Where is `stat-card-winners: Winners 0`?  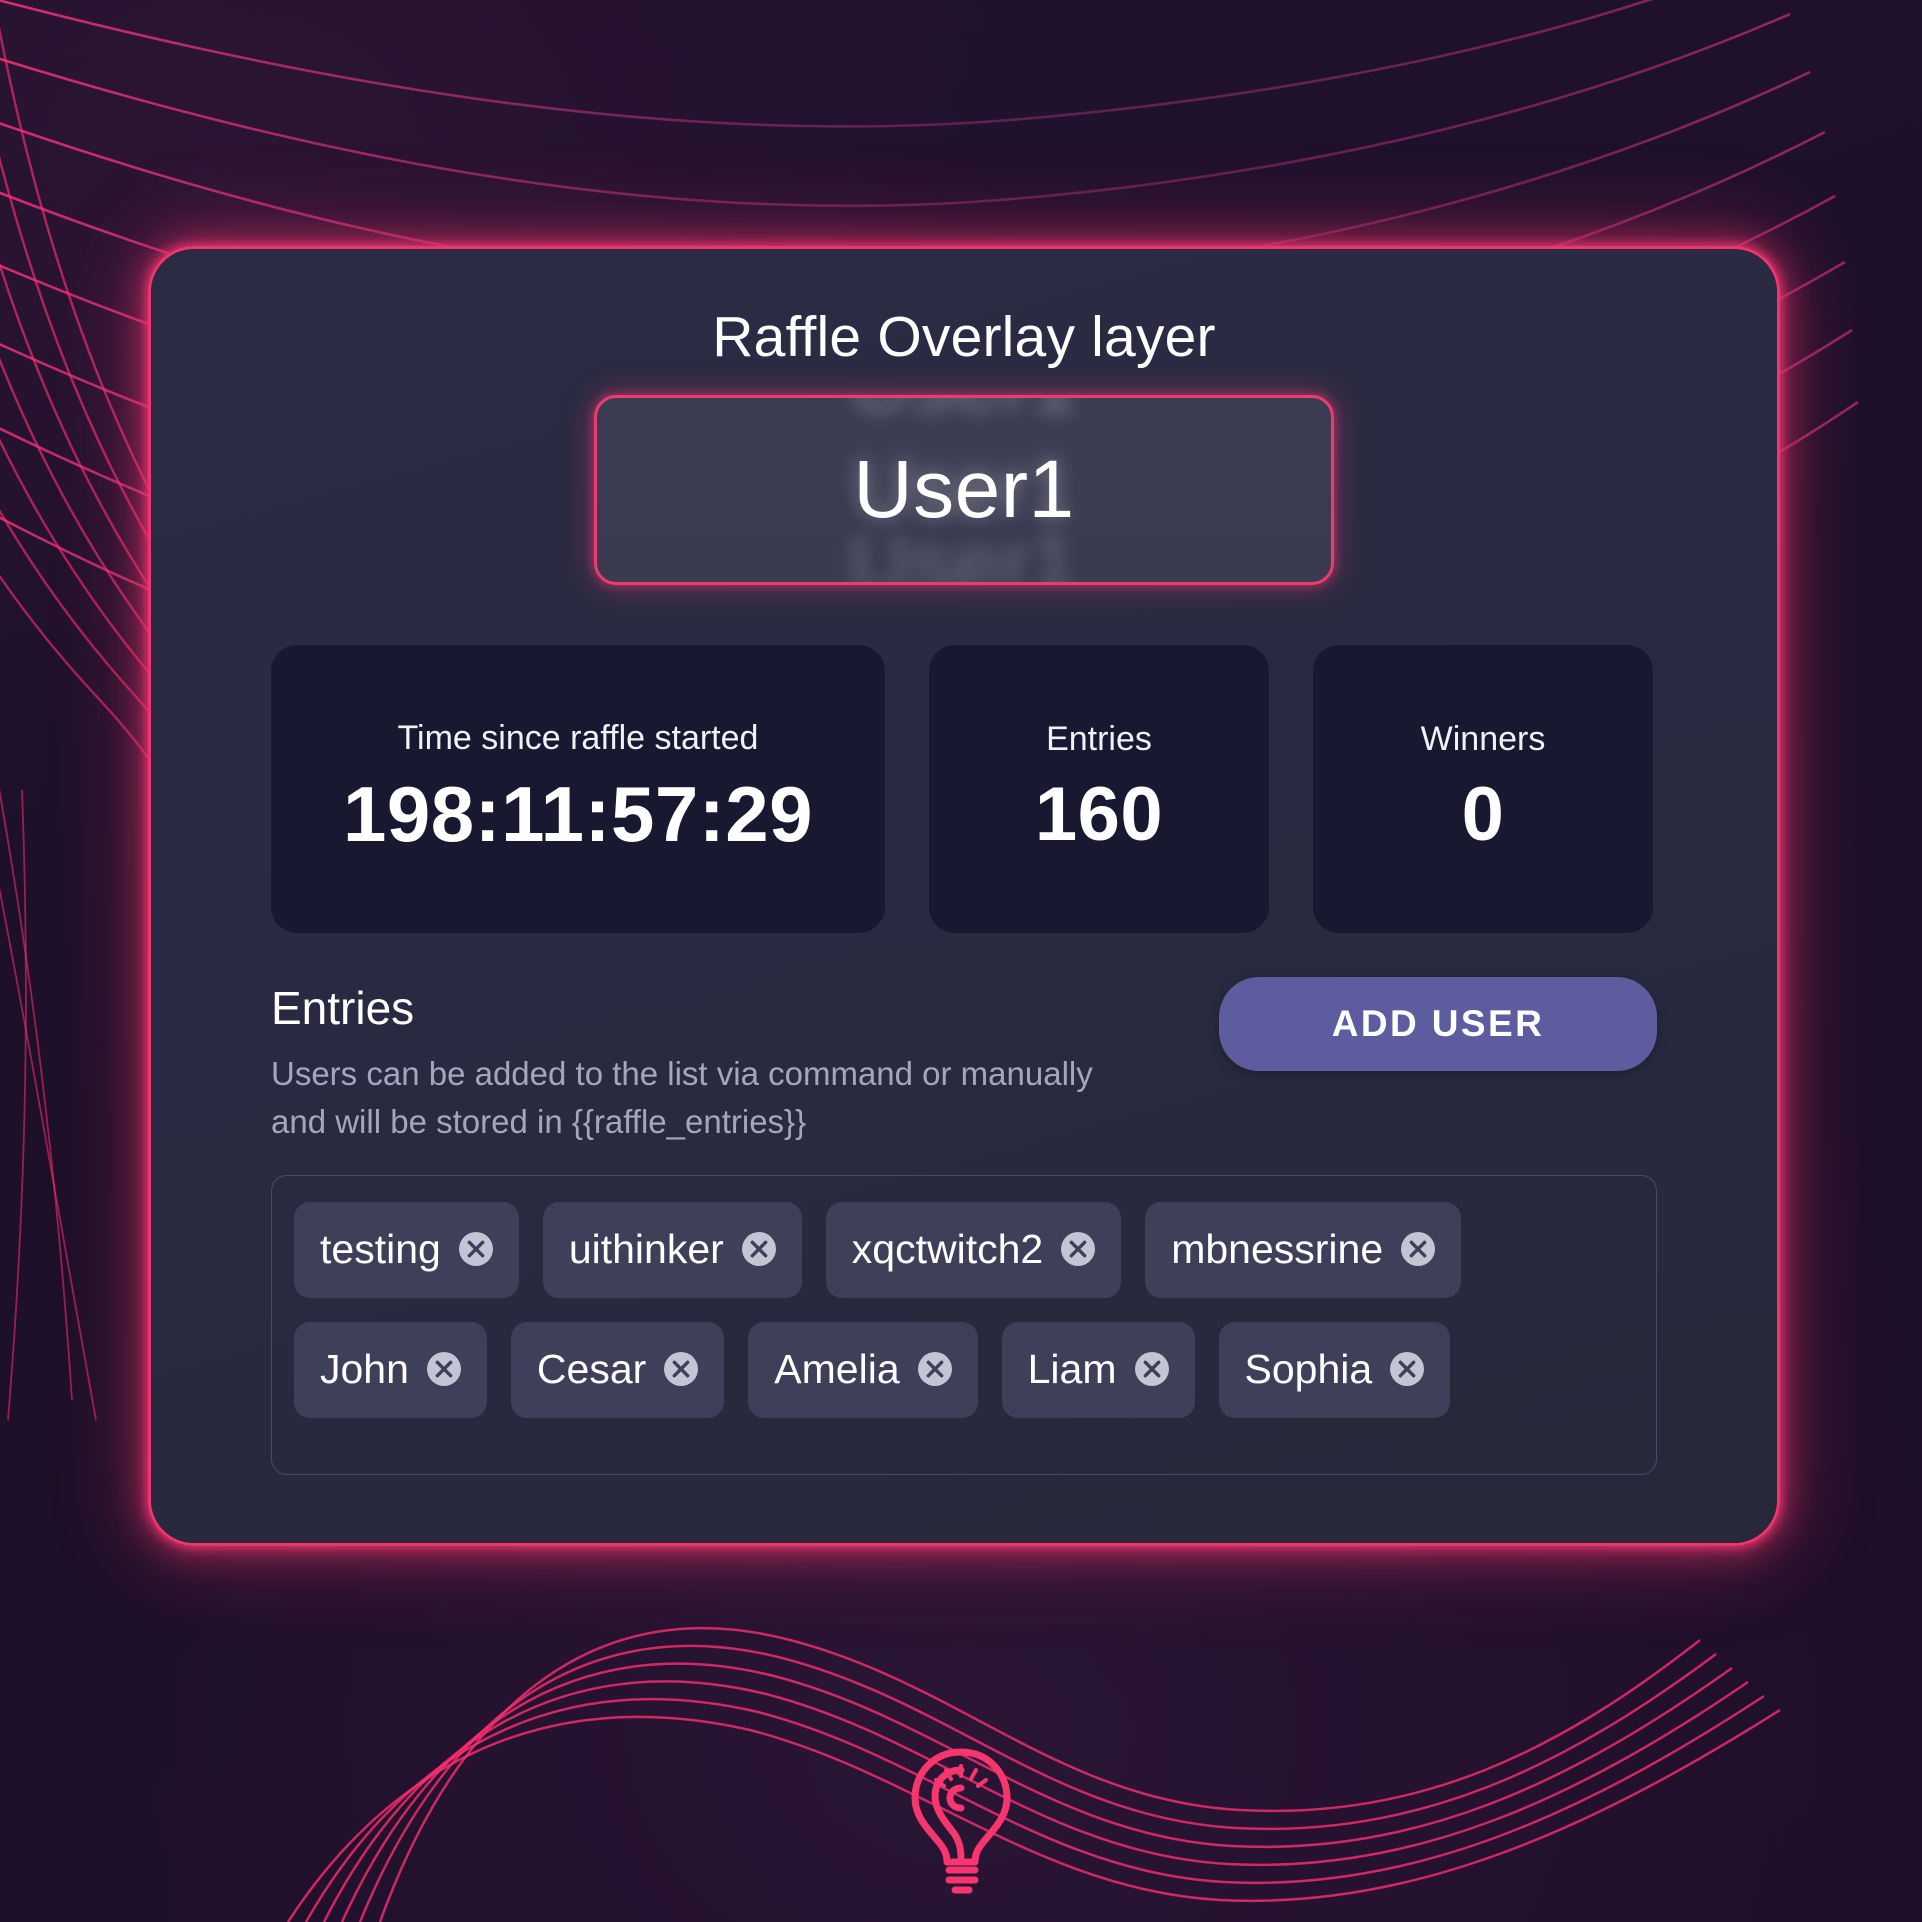 stat-card-winners: Winners 0 is located at coordinates (1483, 788).